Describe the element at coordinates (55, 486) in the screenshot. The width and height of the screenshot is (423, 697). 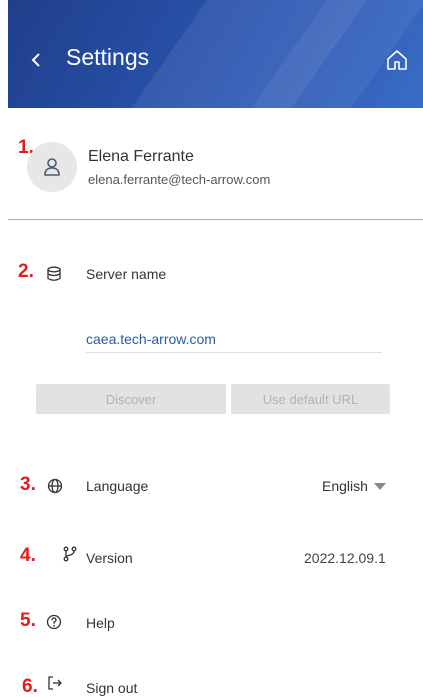
I see `globe-icon` at that location.